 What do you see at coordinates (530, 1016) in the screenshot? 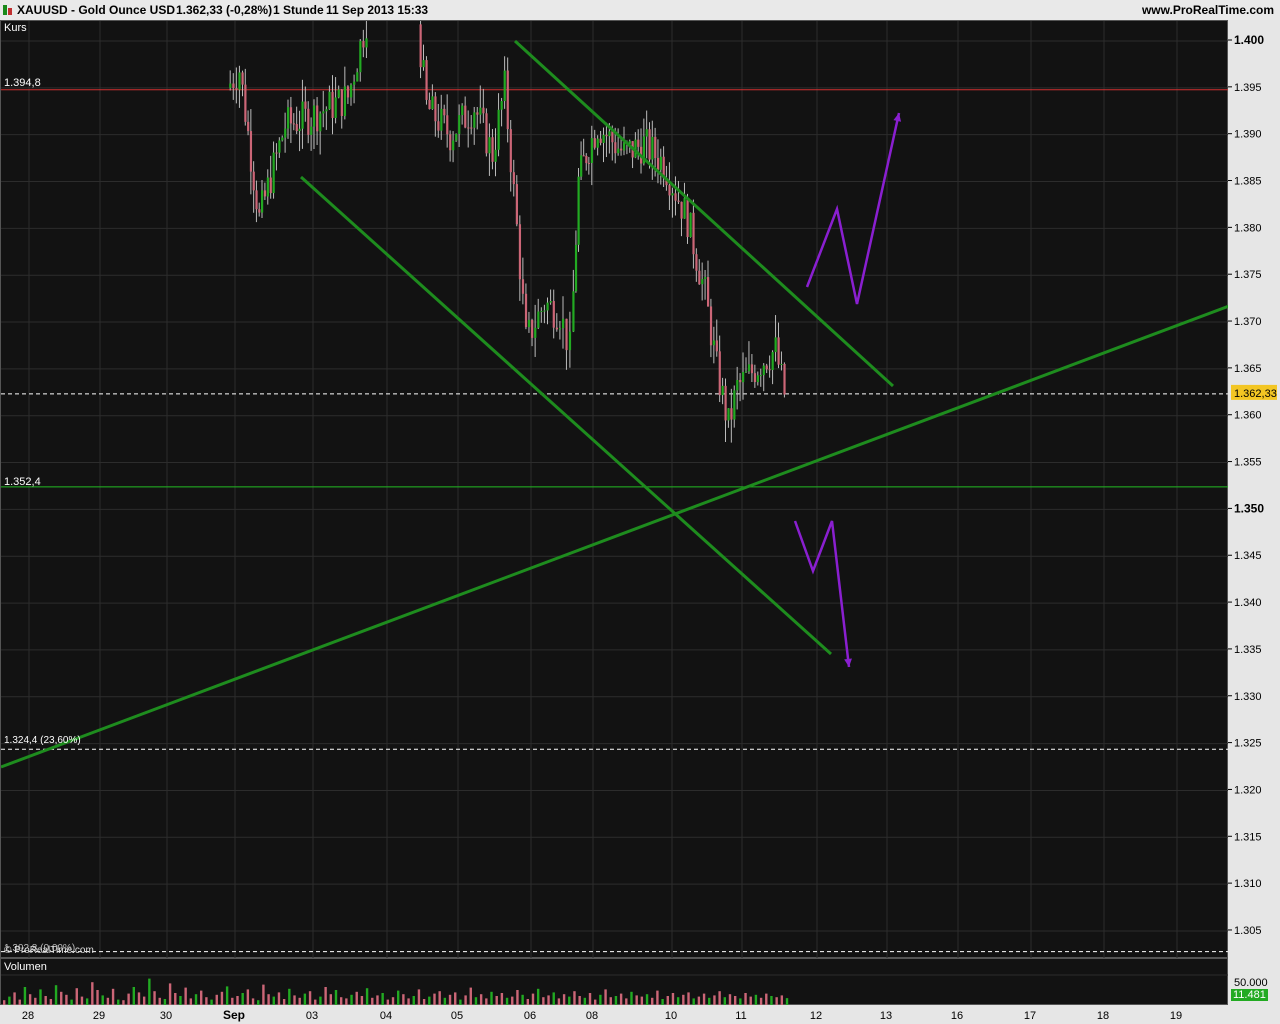
I see `x-tick-label: 06` at bounding box center [530, 1016].